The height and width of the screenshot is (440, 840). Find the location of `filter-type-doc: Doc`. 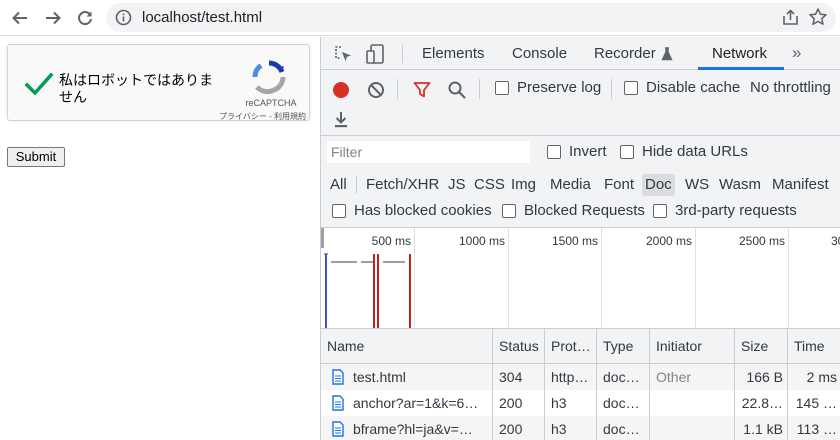

filter-type-doc: Doc is located at coordinates (658, 185).